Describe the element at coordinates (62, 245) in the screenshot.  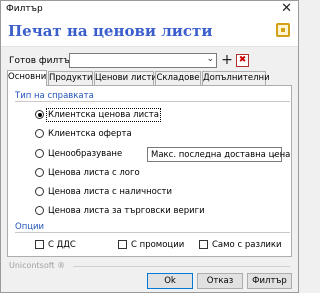
I see `checkbox-label: С ДДС` at that location.